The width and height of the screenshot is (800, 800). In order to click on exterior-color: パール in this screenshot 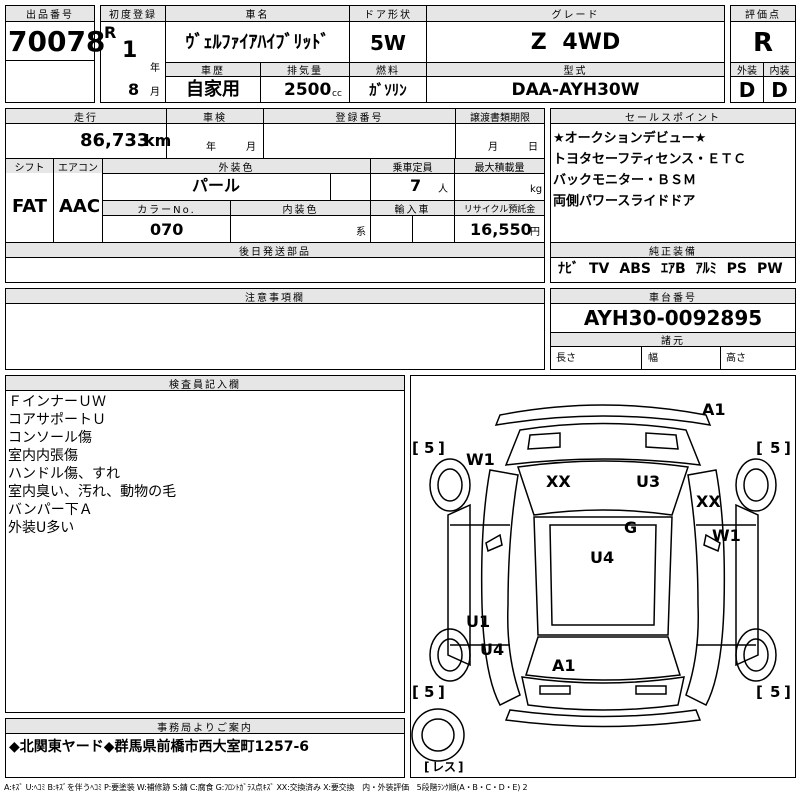, I will do `click(216, 185)`.